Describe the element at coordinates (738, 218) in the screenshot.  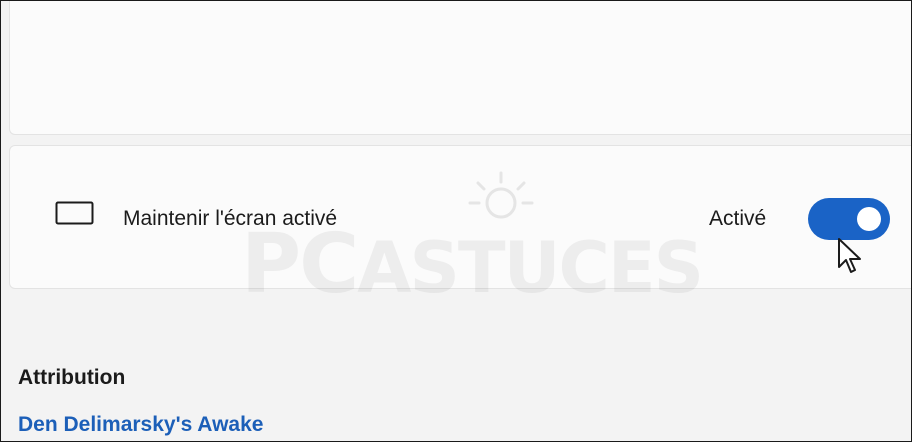
I see `toggle-state-label: Activé` at that location.